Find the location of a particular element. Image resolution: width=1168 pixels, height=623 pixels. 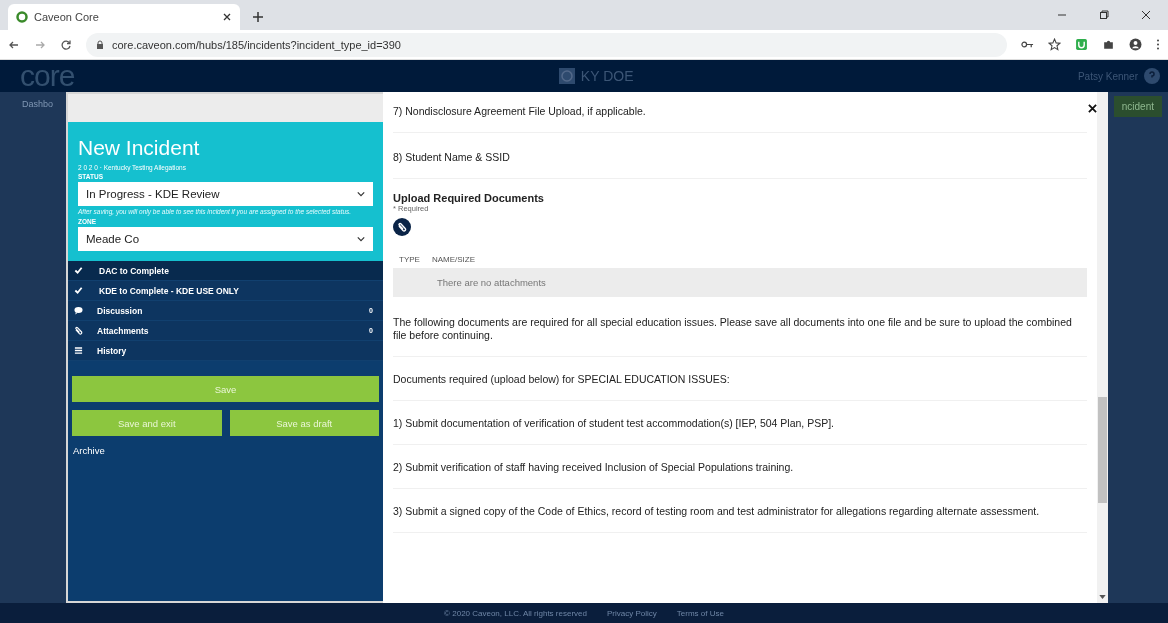

incident-title: New Incident is located at coordinates (139, 148).